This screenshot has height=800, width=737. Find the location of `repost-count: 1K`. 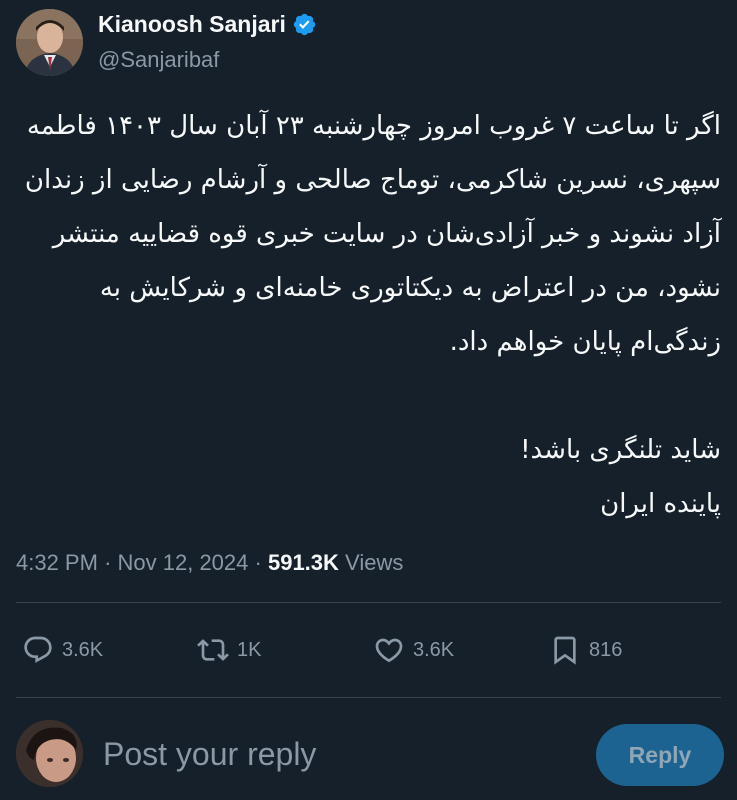

repost-count: 1K is located at coordinates (249, 649).